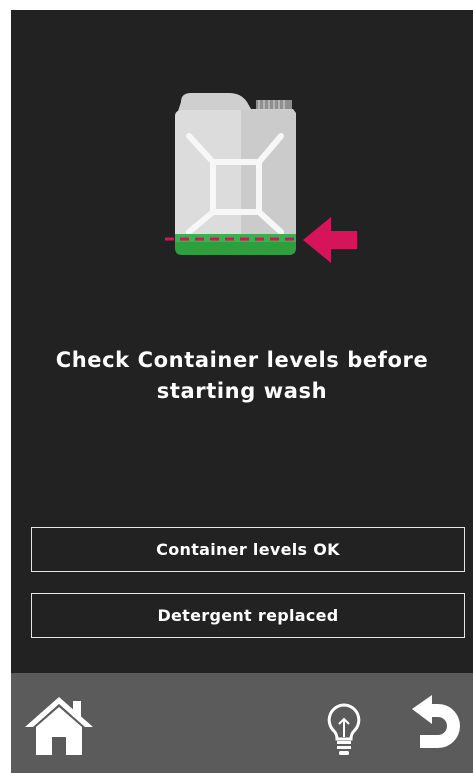 This screenshot has width=473, height=773. I want to click on container-level-illustration, so click(261, 178).